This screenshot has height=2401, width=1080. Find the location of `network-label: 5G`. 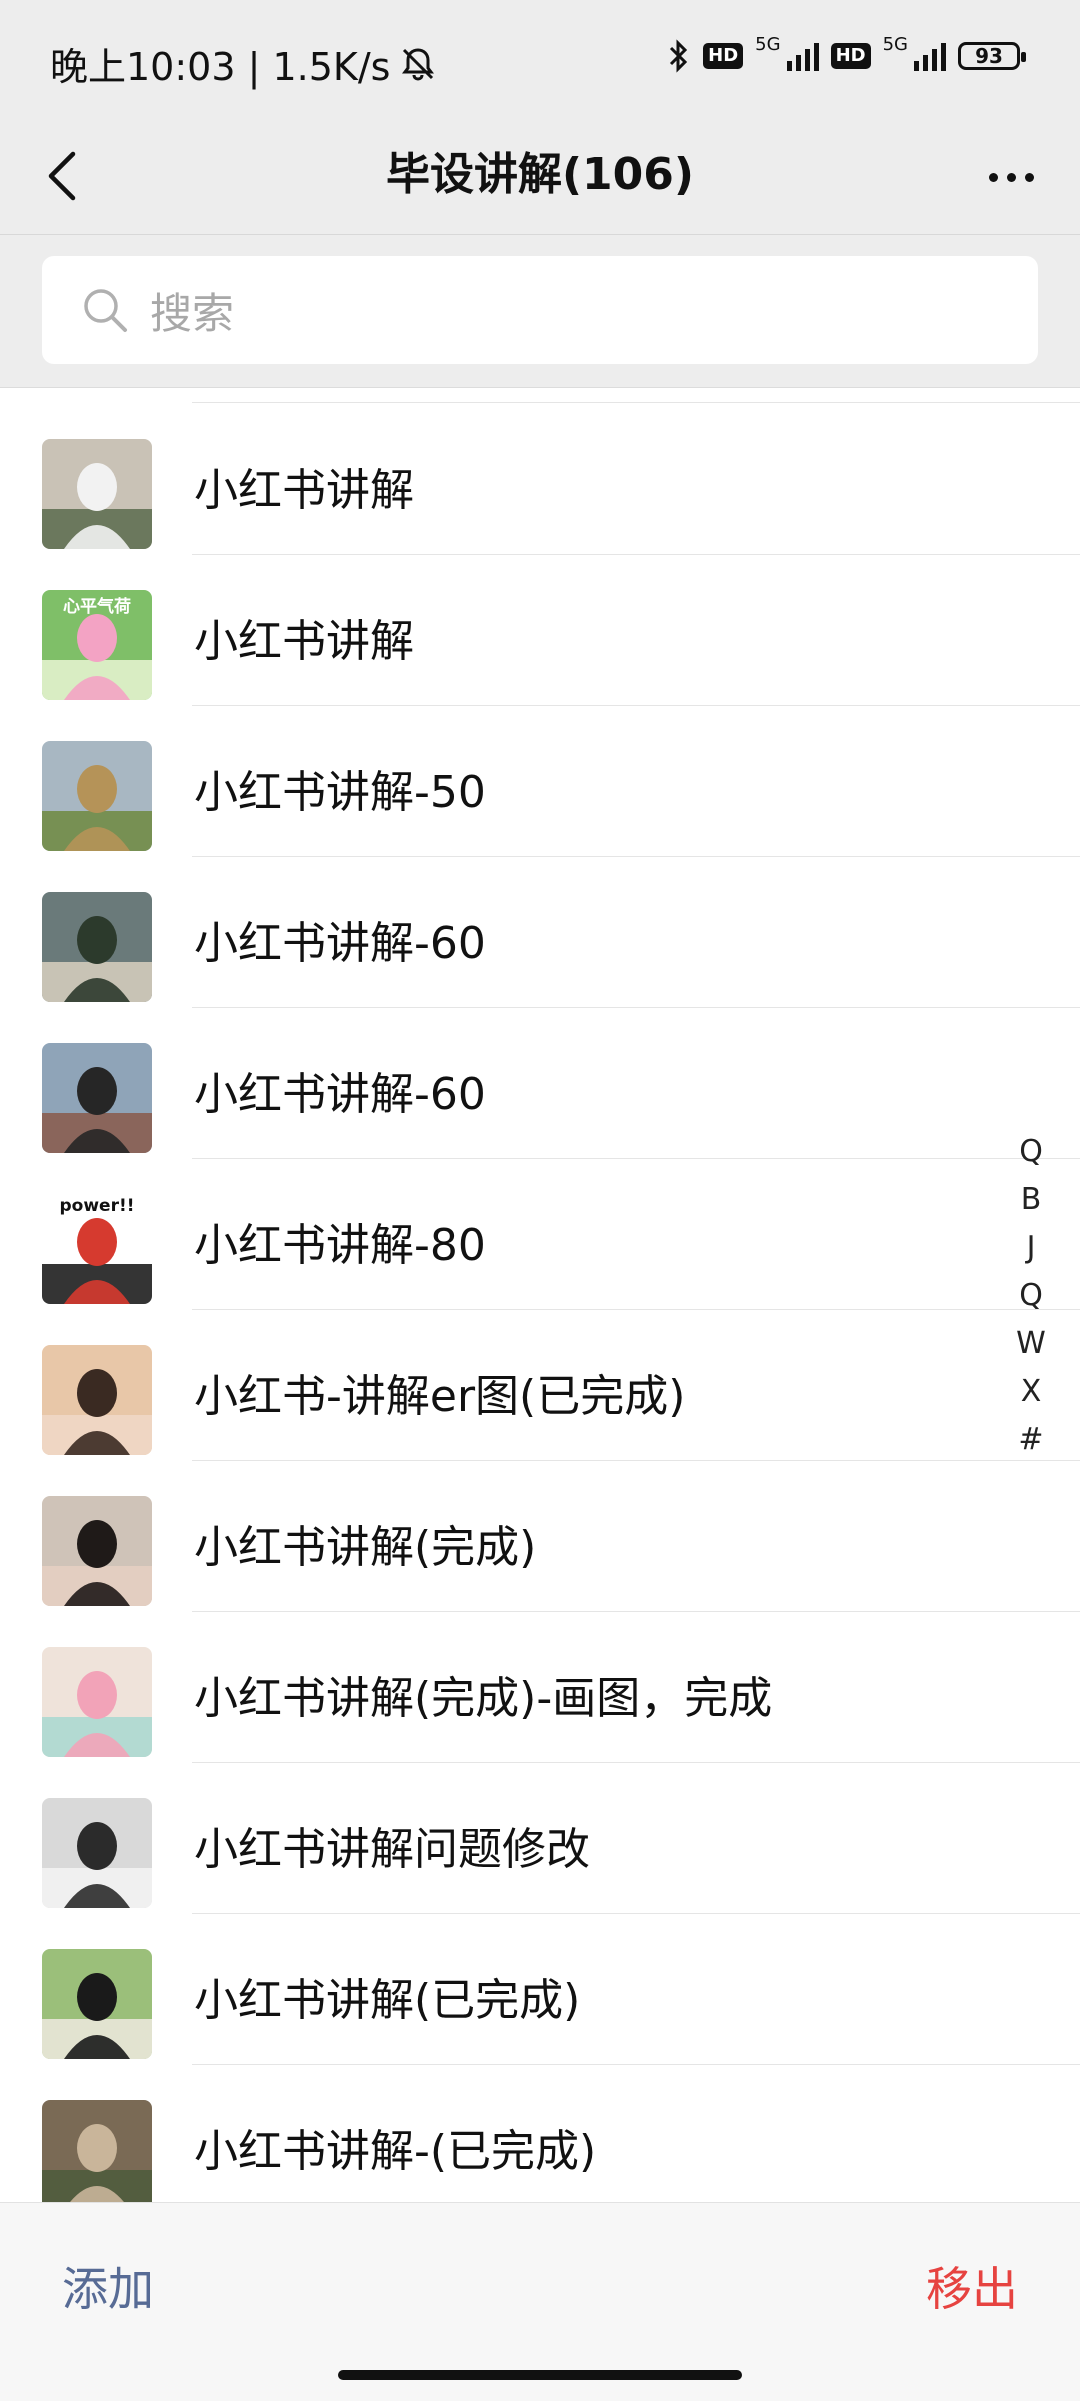

network-label: 5G is located at coordinates (768, 44).